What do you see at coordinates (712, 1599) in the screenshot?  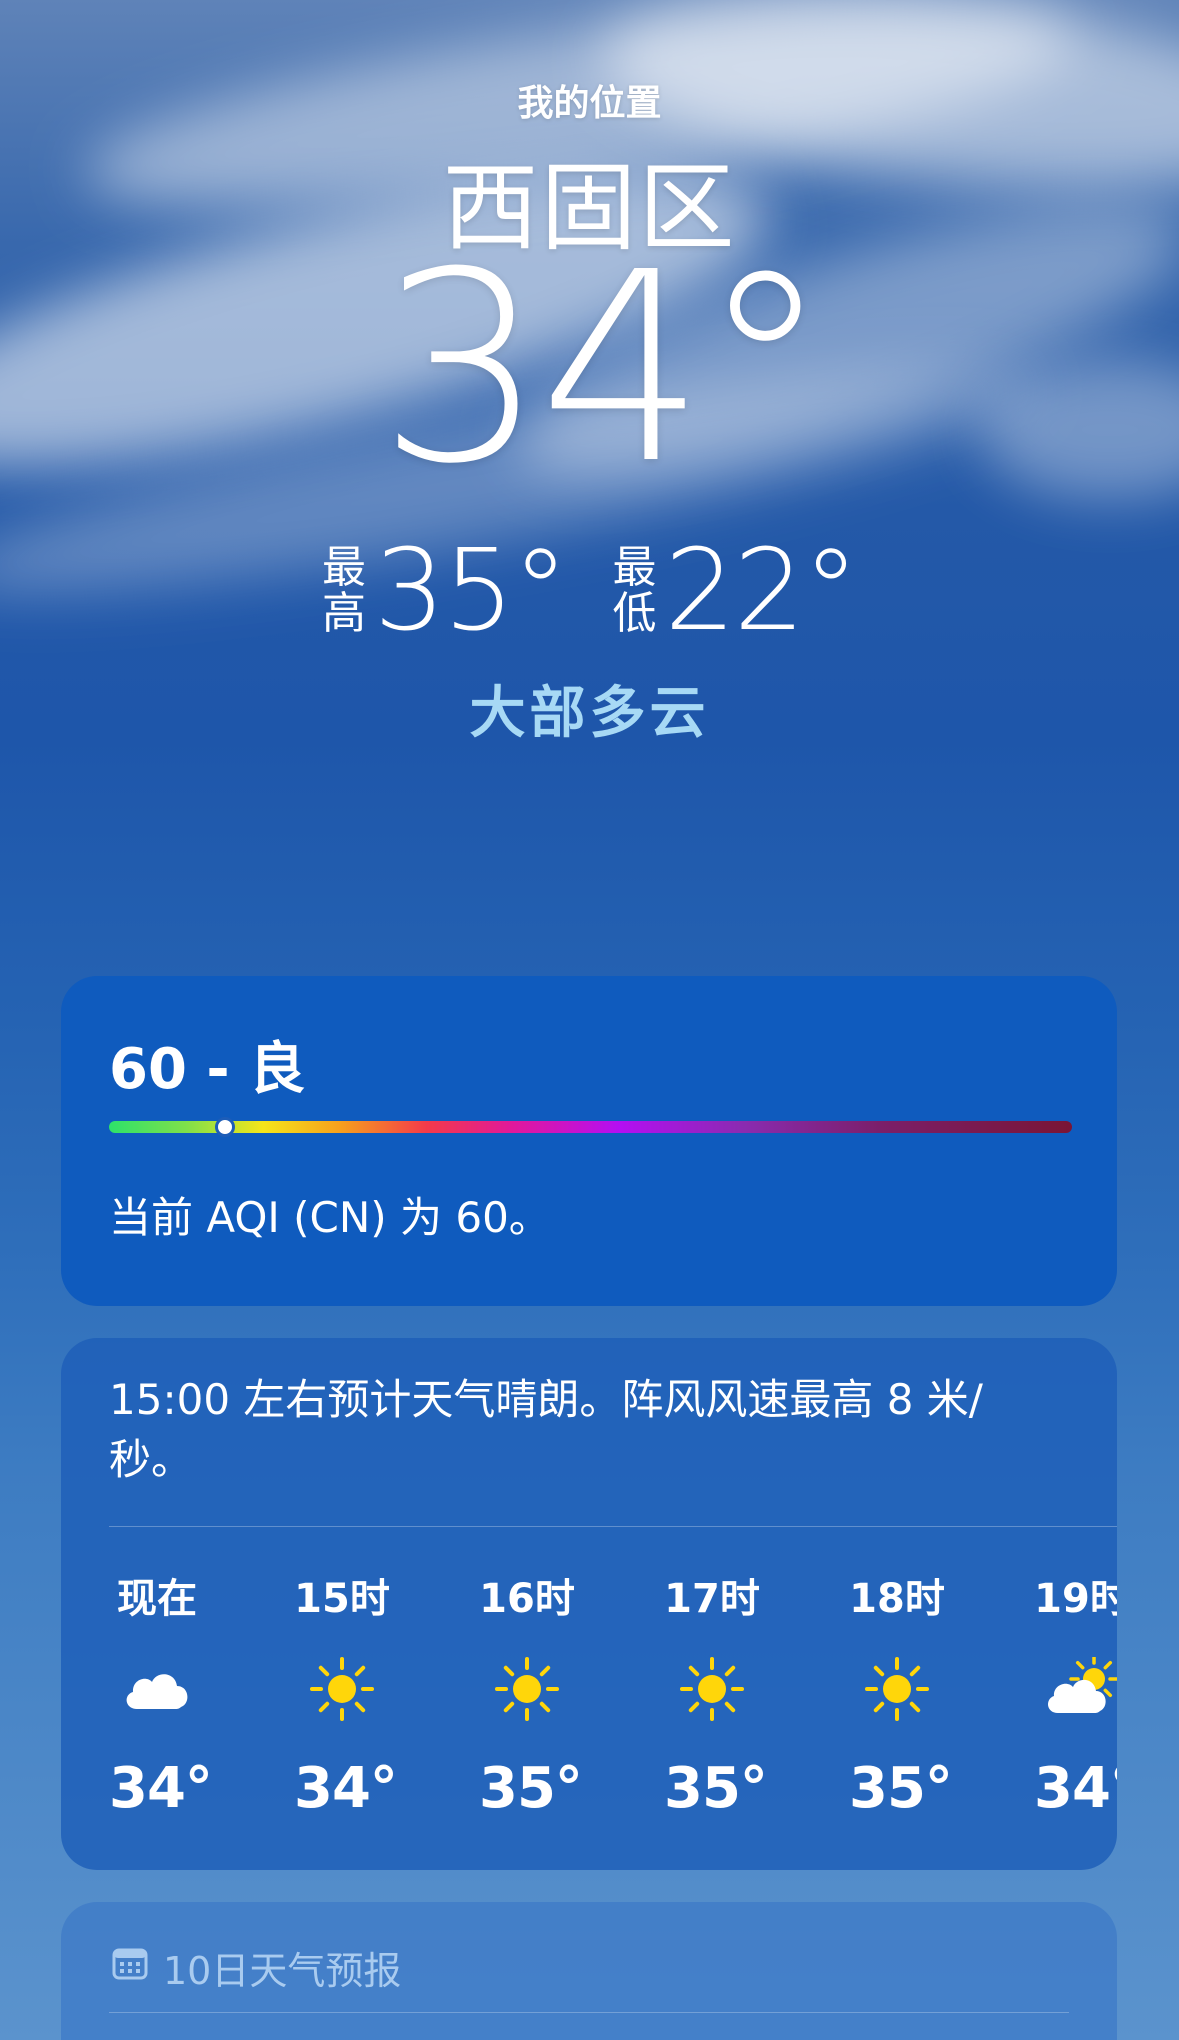 I see `hour-label: 17时` at bounding box center [712, 1599].